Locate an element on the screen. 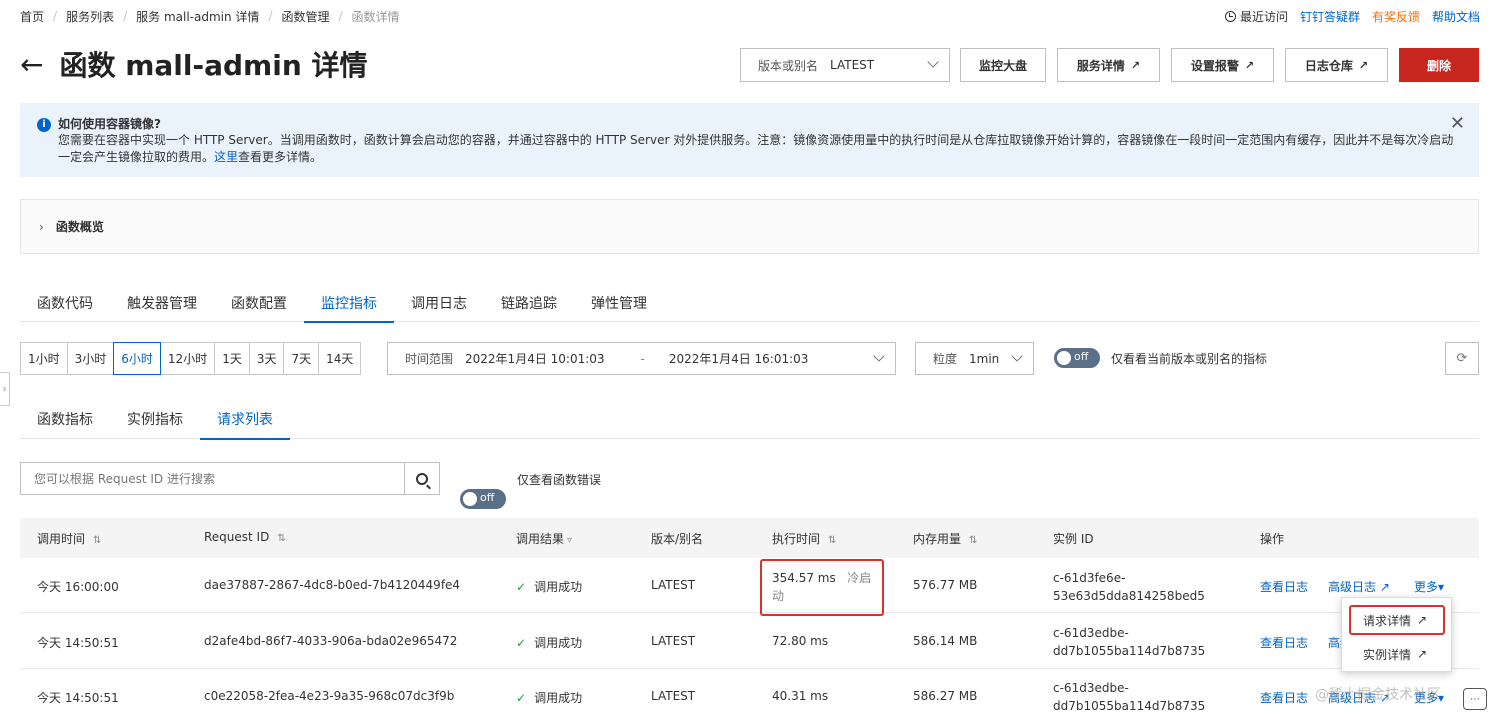 The height and width of the screenshot is (721, 1500). range-1d: 1天 is located at coordinates (232, 358).